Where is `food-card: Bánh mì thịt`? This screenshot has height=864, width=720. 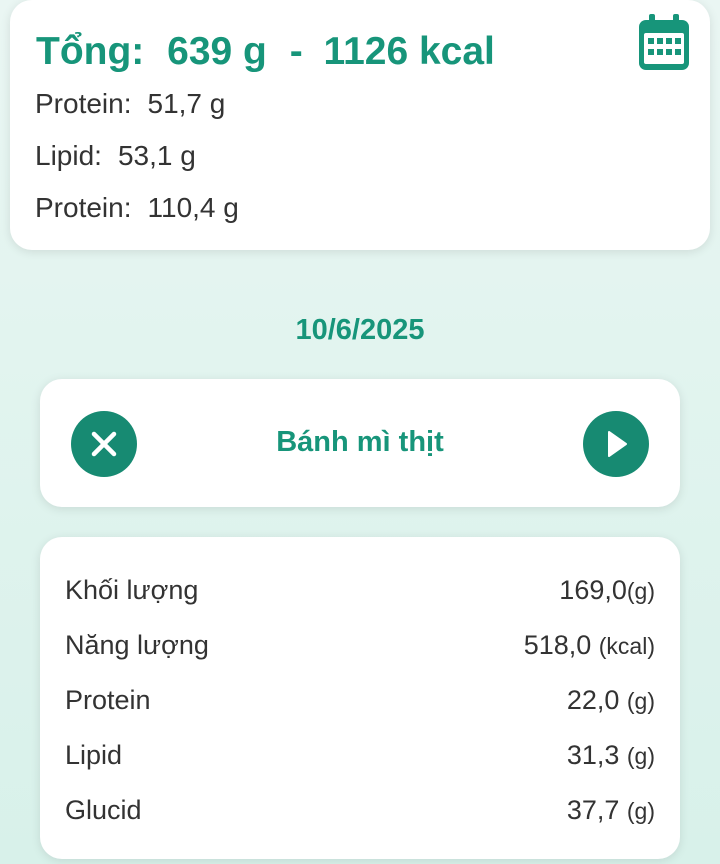 food-card: Bánh mì thịt is located at coordinates (360, 443).